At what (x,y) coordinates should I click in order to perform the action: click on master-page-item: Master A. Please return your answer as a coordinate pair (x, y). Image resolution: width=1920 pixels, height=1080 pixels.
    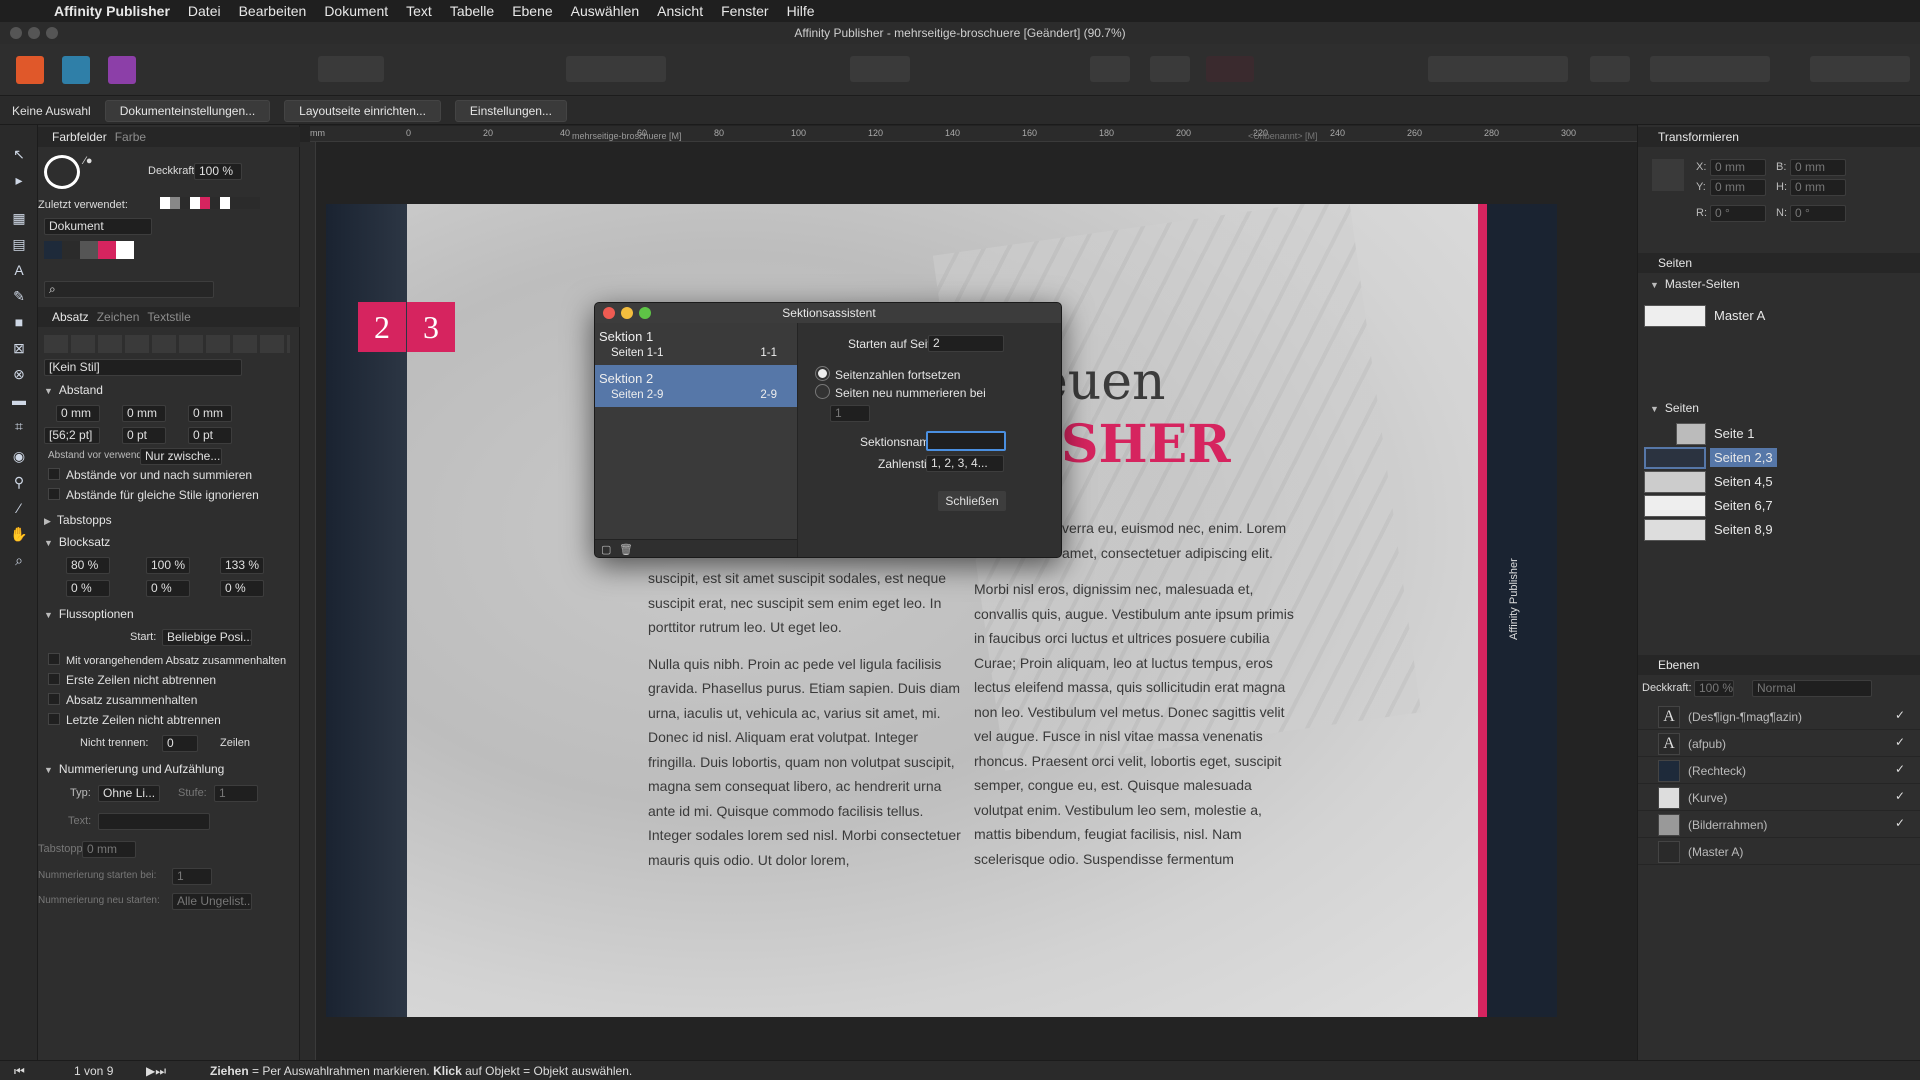
    Looking at the image, I should click on (1779, 316).